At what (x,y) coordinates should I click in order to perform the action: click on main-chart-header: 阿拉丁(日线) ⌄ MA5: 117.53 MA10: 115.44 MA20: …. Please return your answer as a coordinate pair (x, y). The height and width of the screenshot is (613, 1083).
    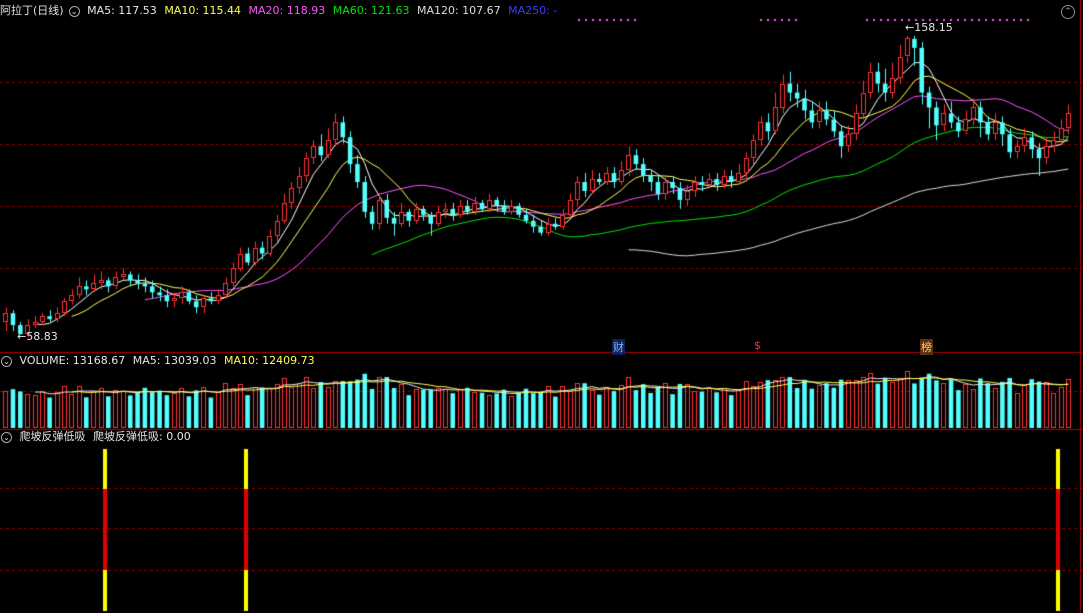
    Looking at the image, I should click on (280, 11).